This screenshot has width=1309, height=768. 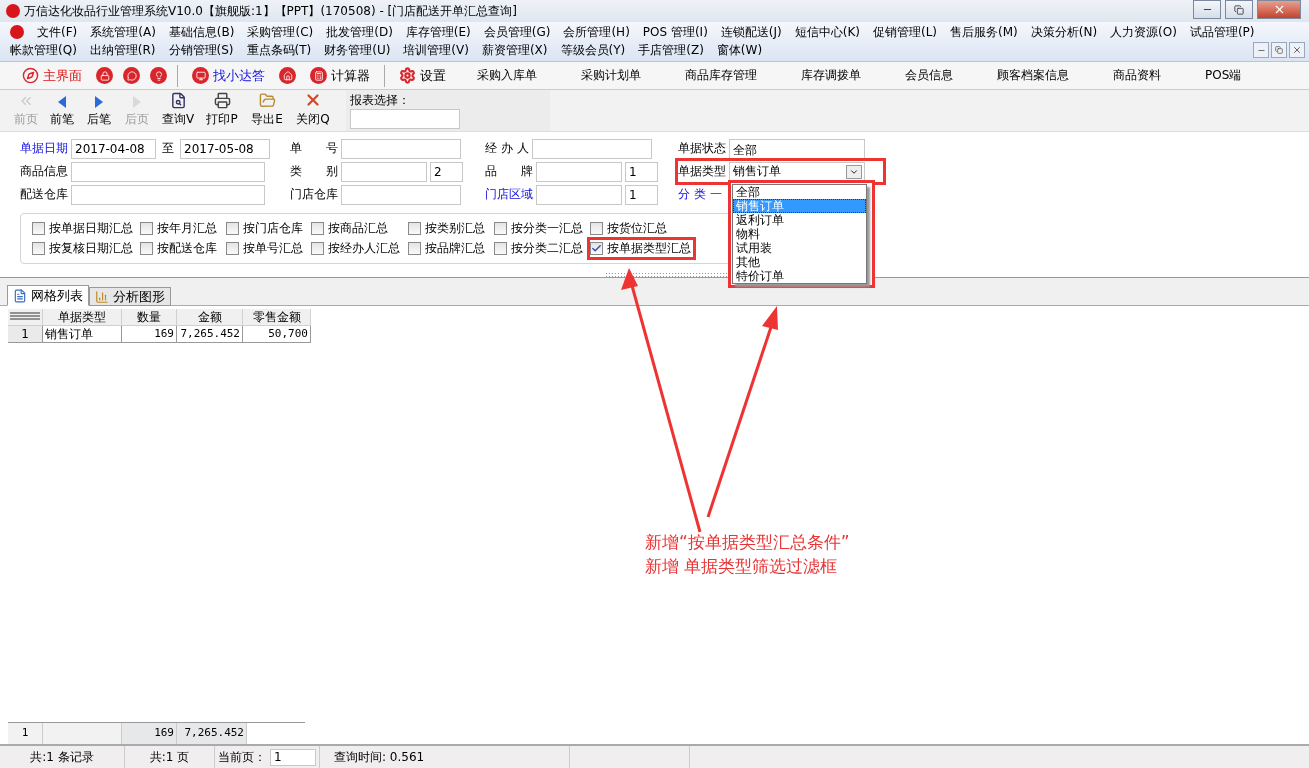 I want to click on menu-item: 短信中心(K), so click(x=827, y=32).